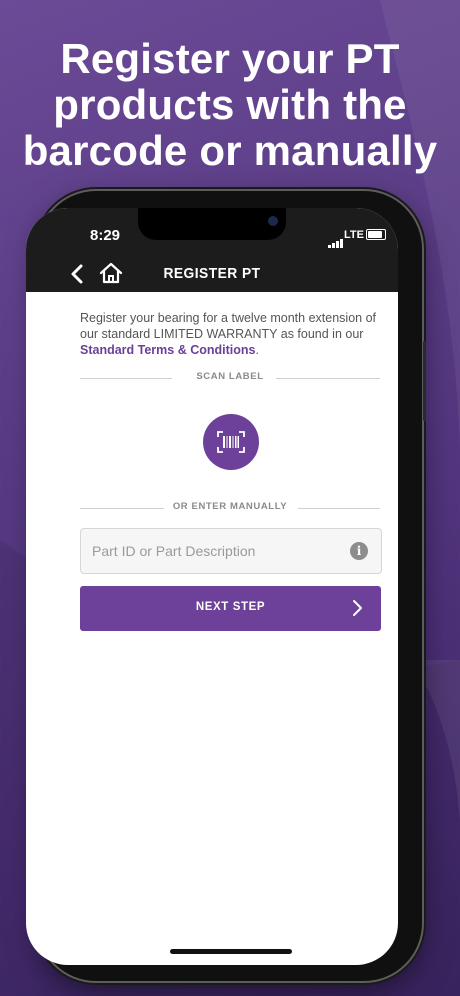 Image resolution: width=460 pixels, height=996 pixels. I want to click on page-title: REGISTER PT, so click(212, 273).